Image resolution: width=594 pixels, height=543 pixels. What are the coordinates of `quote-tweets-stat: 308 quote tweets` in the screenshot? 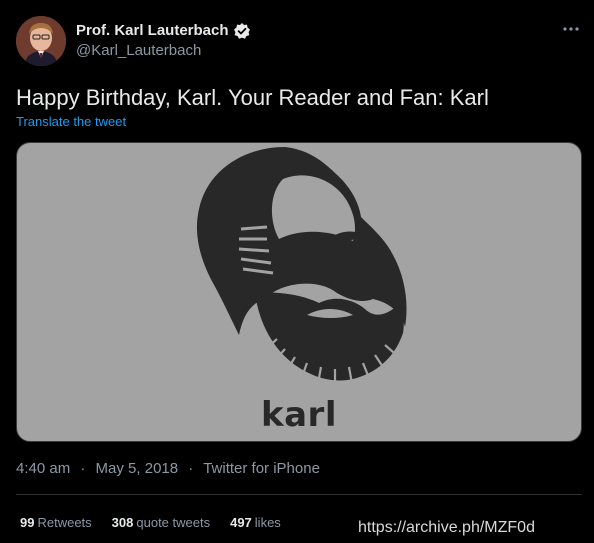 It's located at (161, 522).